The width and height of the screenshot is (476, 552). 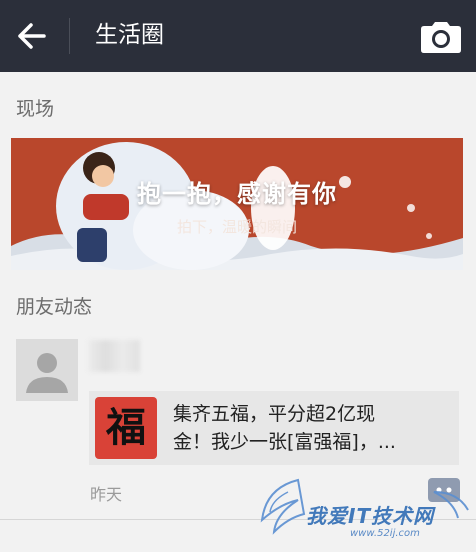 I want to click on header-divider, so click(x=69, y=36).